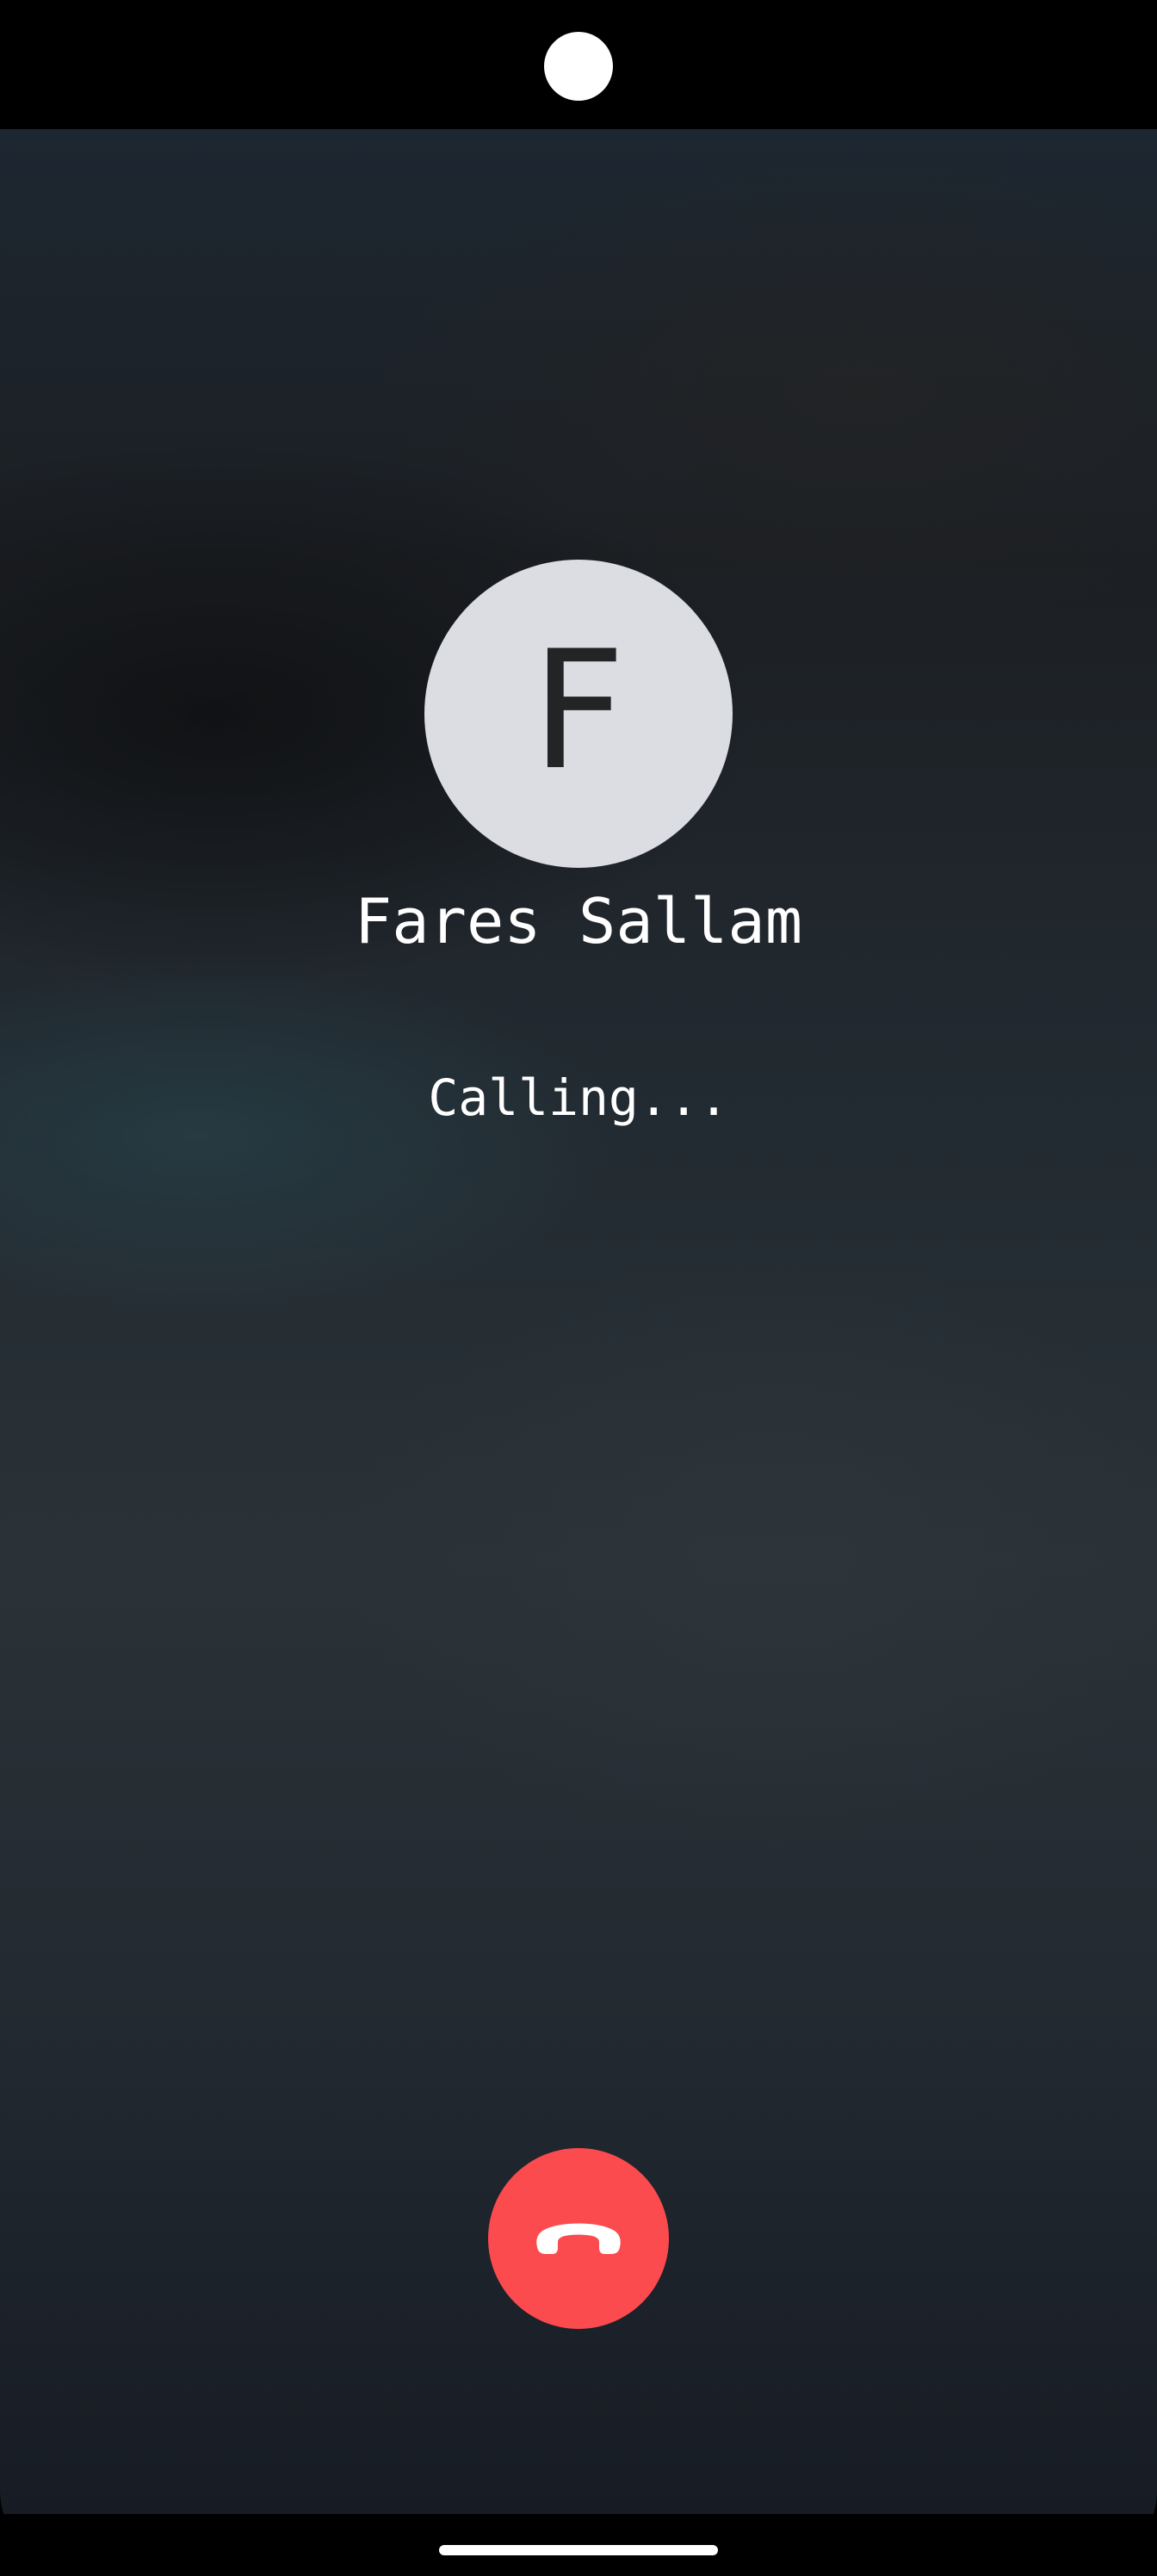 This screenshot has height=2576, width=1157. I want to click on phone-hangup-icon, so click(579, 2239).